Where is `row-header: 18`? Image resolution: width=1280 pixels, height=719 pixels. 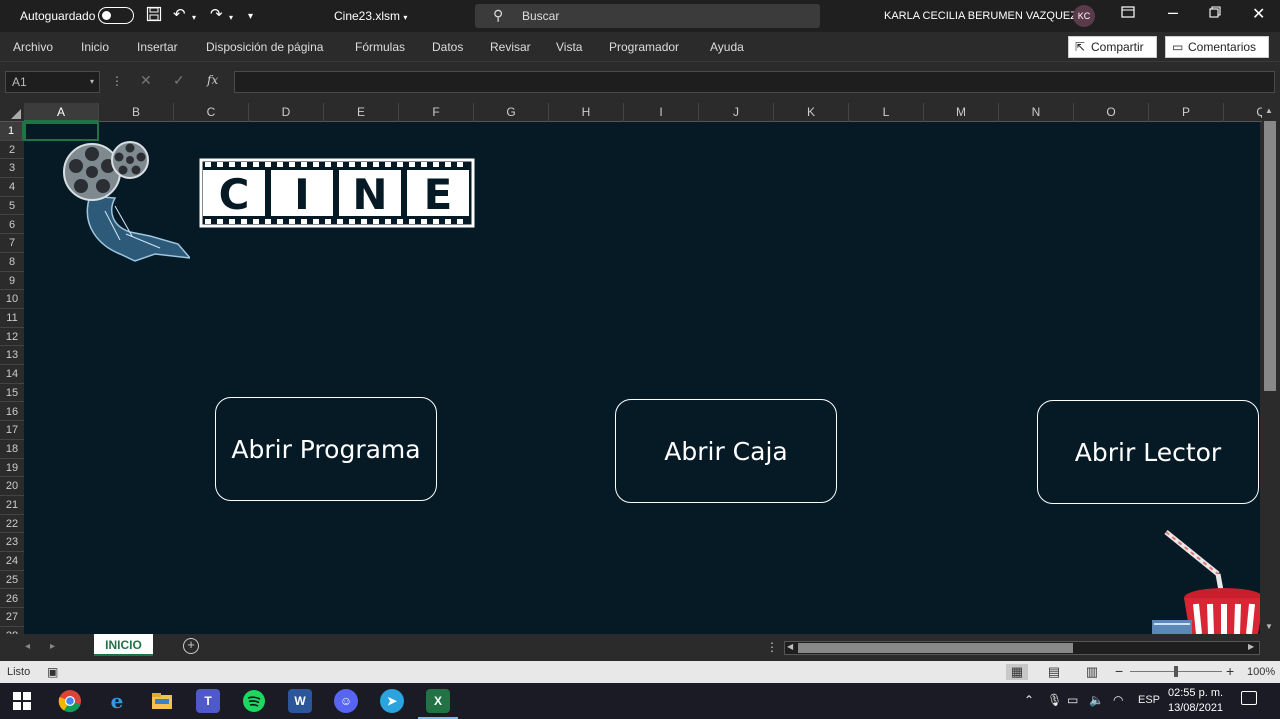
row-header: 18 is located at coordinates (12, 449).